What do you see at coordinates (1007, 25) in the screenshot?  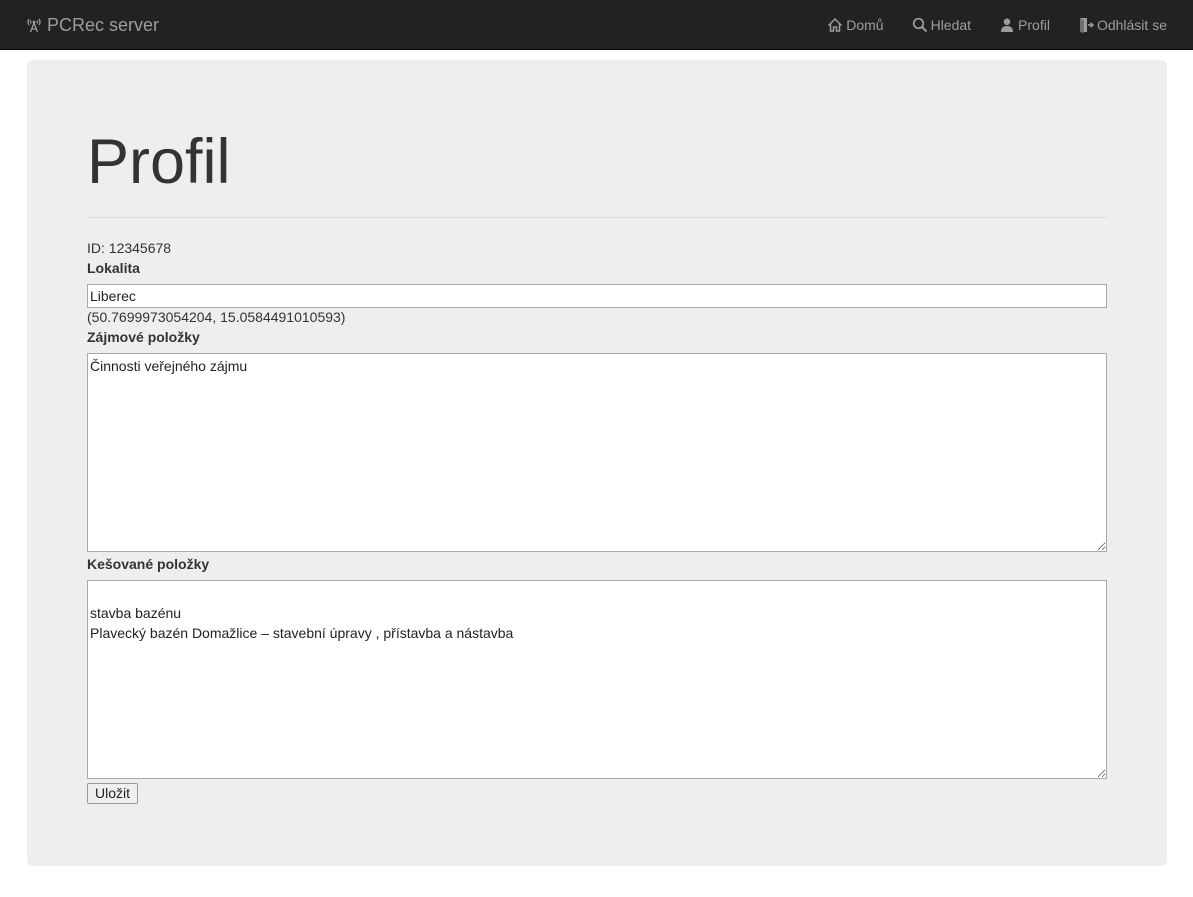 I see `user-icon` at bounding box center [1007, 25].